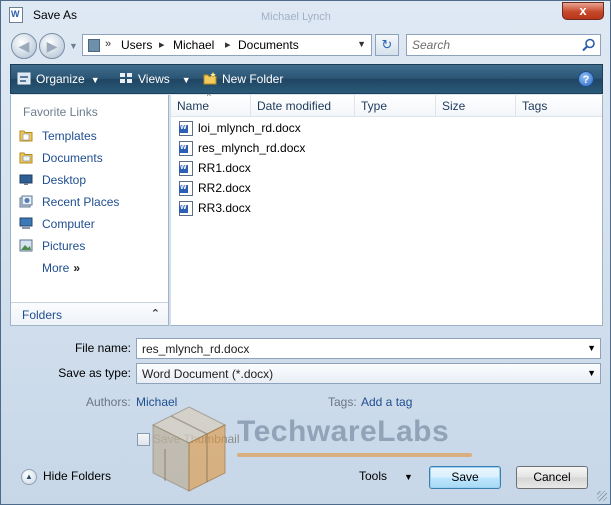 The width and height of the screenshot is (611, 505). I want to click on organize-icon, so click(24, 78).